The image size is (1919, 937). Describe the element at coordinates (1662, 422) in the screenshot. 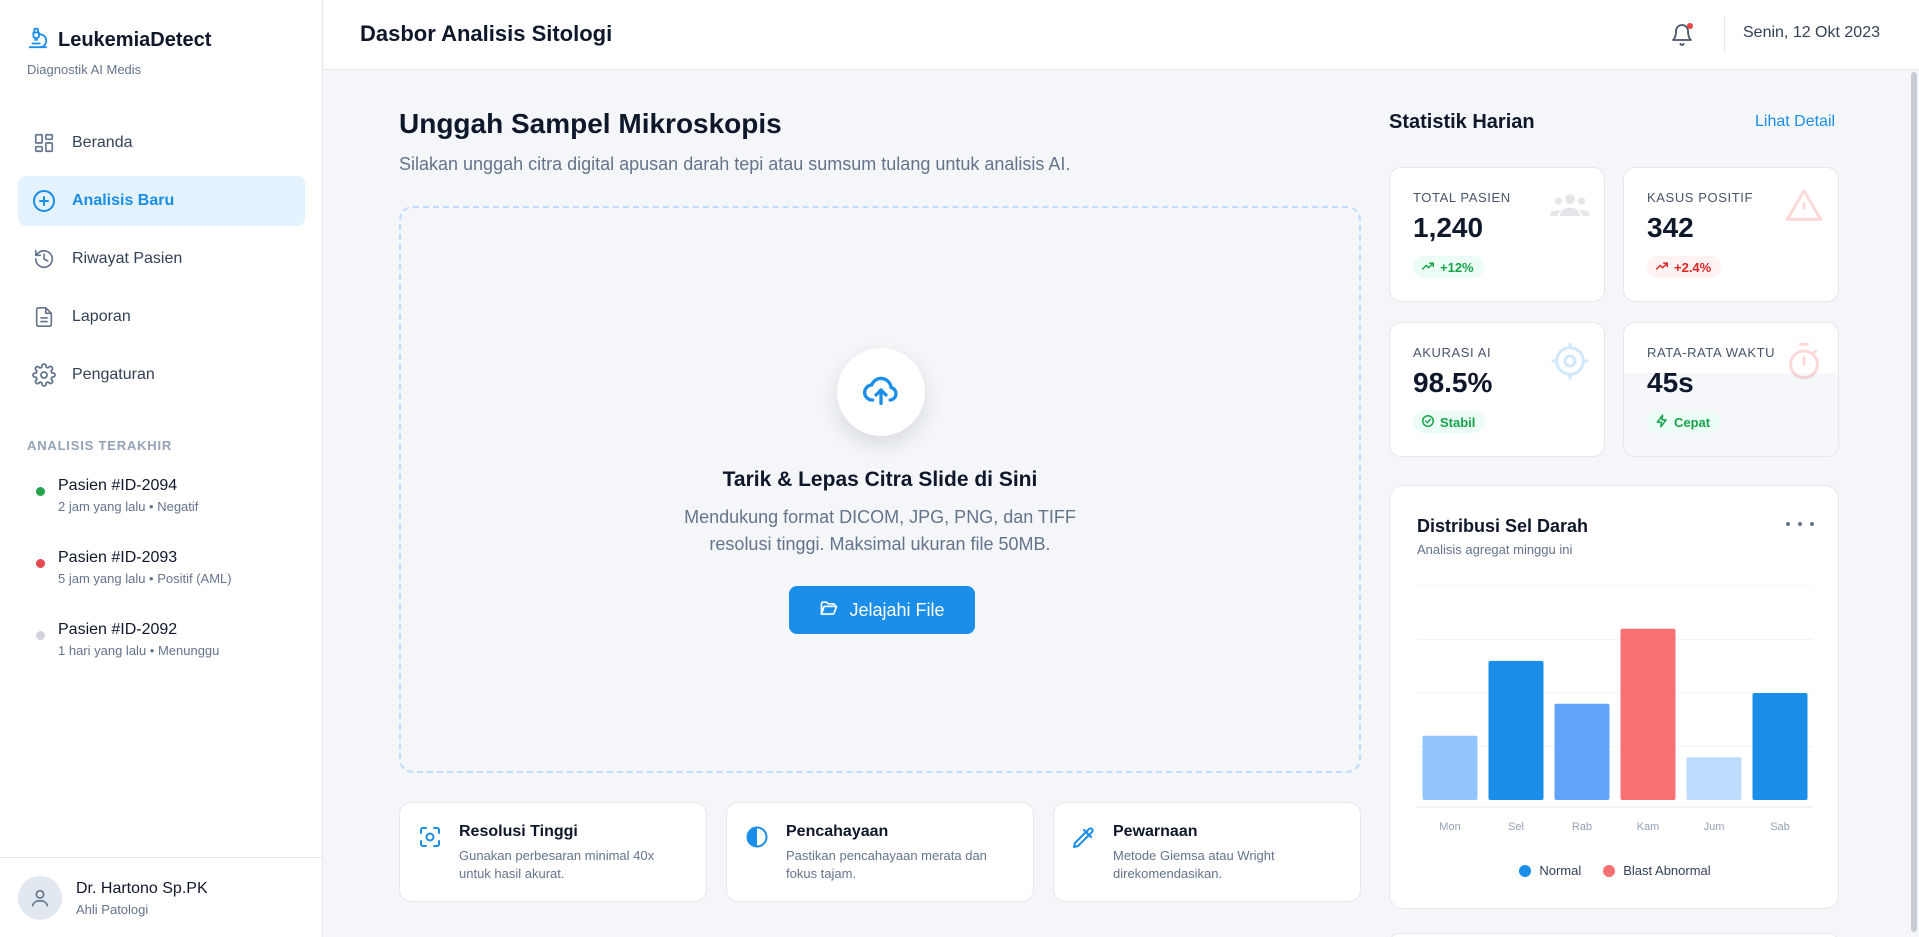

I see `bolt-icon` at that location.